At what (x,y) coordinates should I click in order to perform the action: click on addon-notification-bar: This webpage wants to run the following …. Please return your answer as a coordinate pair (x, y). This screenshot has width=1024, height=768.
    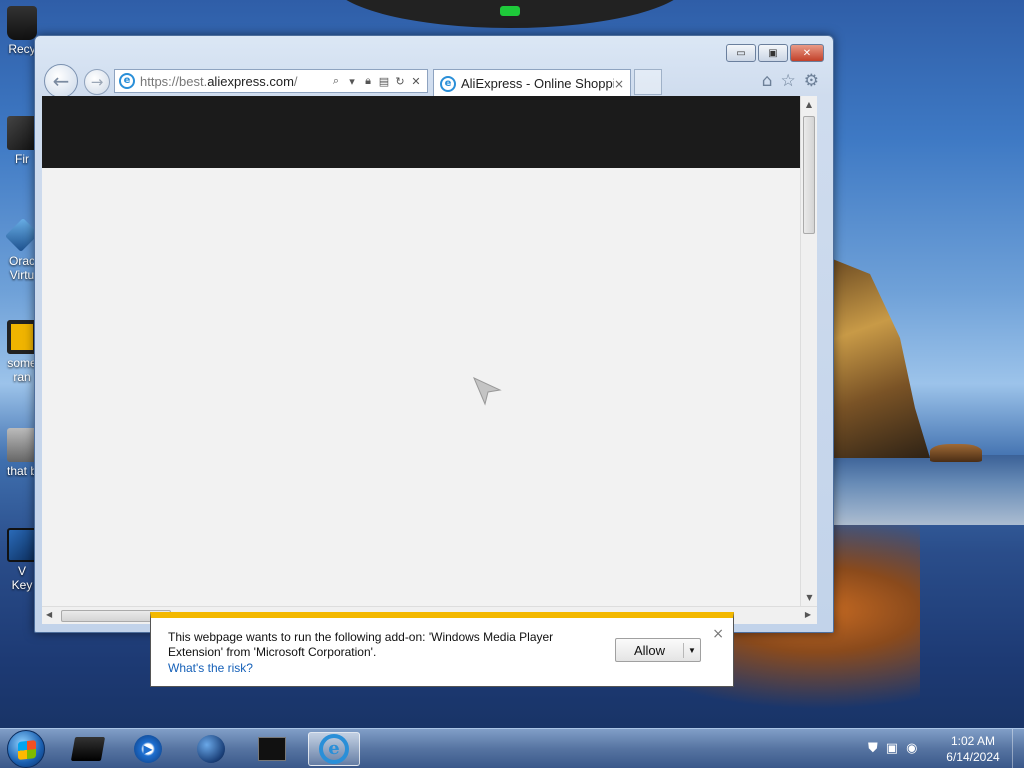
    Looking at the image, I should click on (442, 649).